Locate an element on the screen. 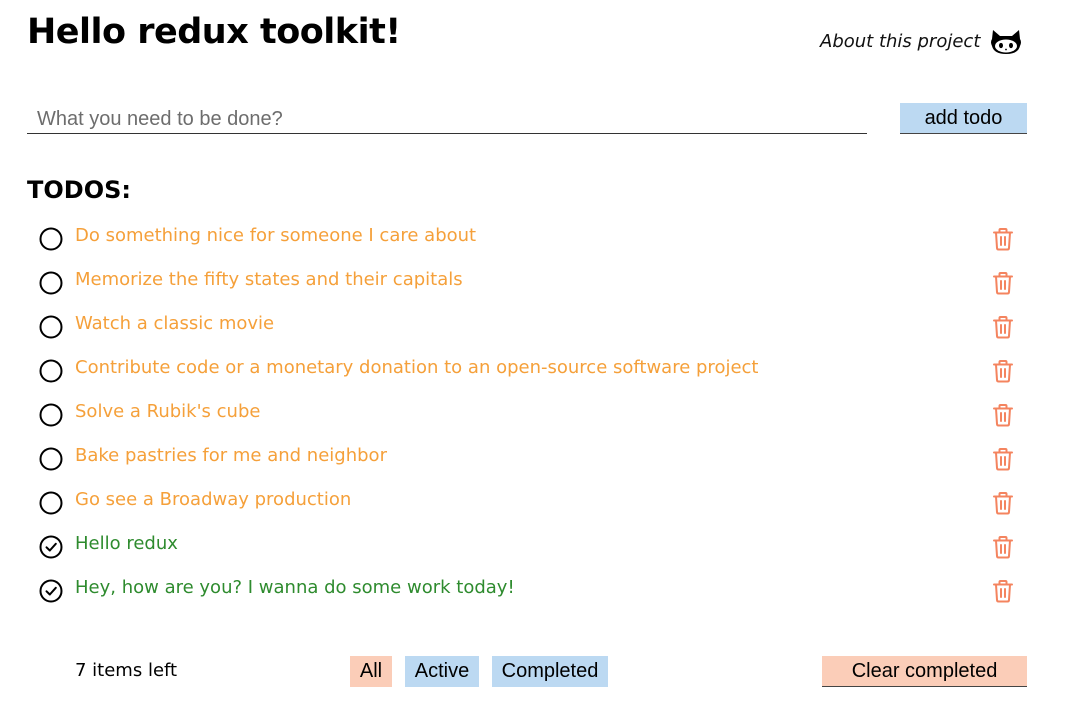  new-todo-input is located at coordinates (447, 120).